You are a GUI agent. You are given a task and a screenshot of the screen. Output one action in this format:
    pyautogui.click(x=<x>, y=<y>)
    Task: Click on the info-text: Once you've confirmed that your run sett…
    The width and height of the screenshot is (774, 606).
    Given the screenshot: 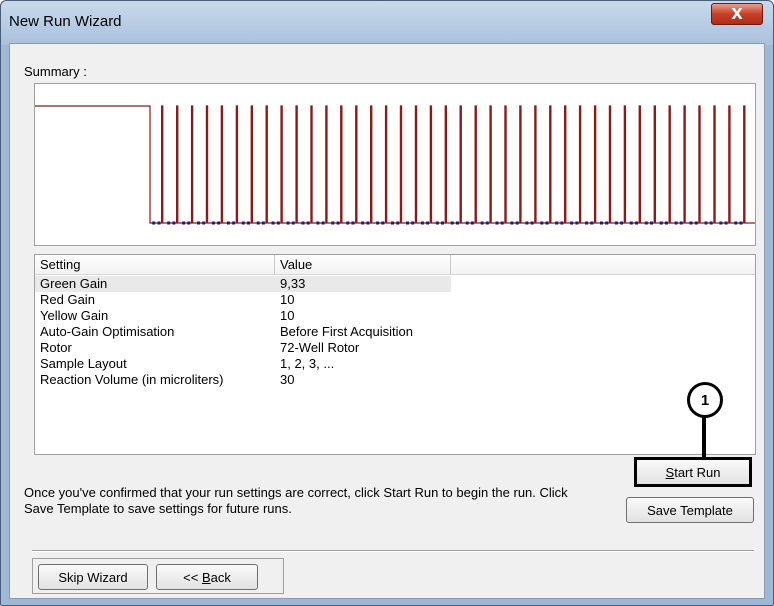 What is the action you would take?
    pyautogui.click(x=296, y=500)
    